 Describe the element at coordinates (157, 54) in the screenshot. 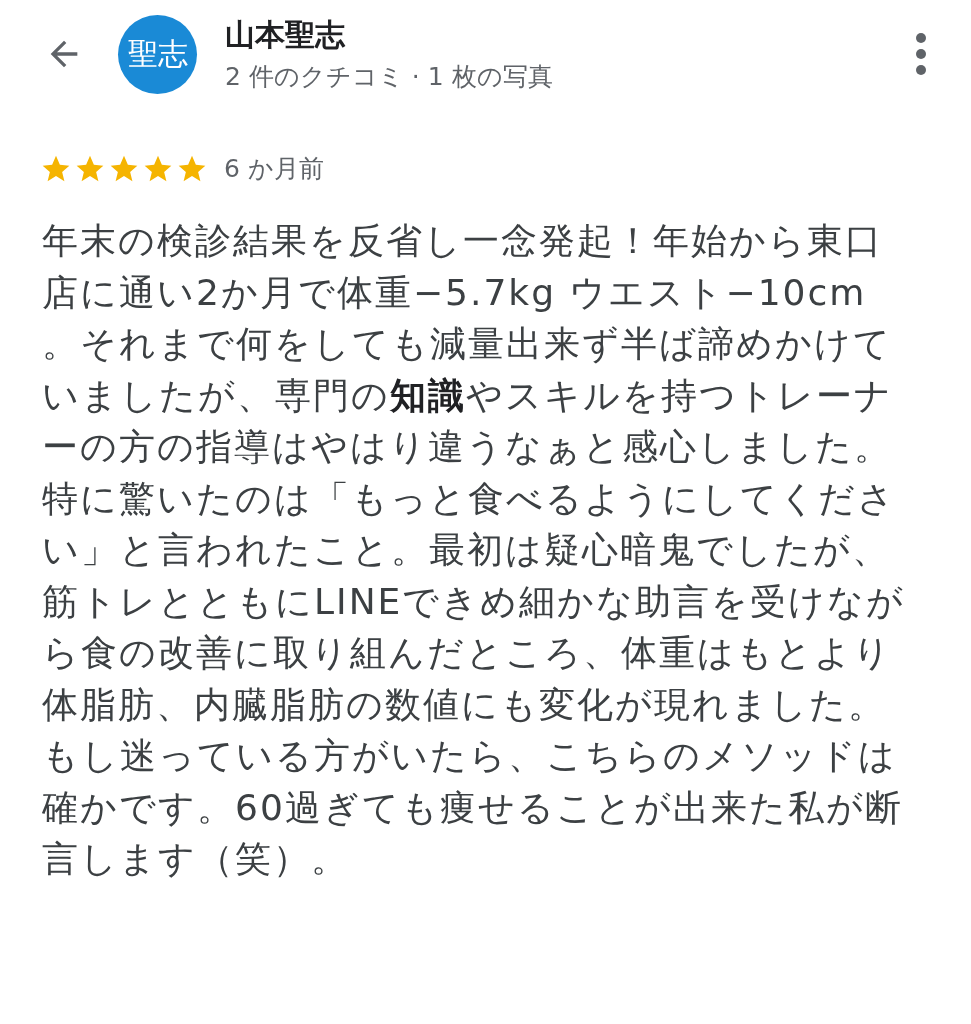

I see `avatar: 聖志` at that location.